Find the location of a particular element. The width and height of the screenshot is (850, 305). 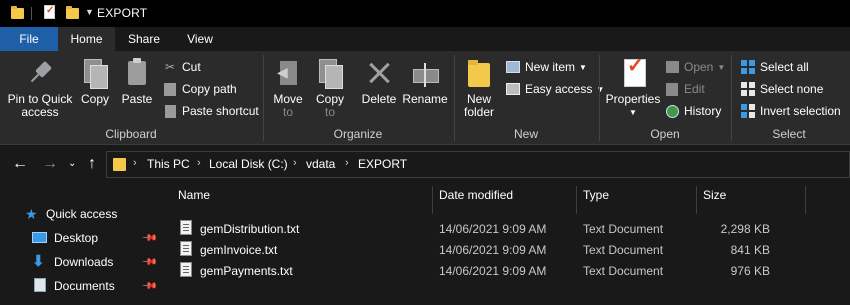

star-icon: ★ is located at coordinates (31, 214).